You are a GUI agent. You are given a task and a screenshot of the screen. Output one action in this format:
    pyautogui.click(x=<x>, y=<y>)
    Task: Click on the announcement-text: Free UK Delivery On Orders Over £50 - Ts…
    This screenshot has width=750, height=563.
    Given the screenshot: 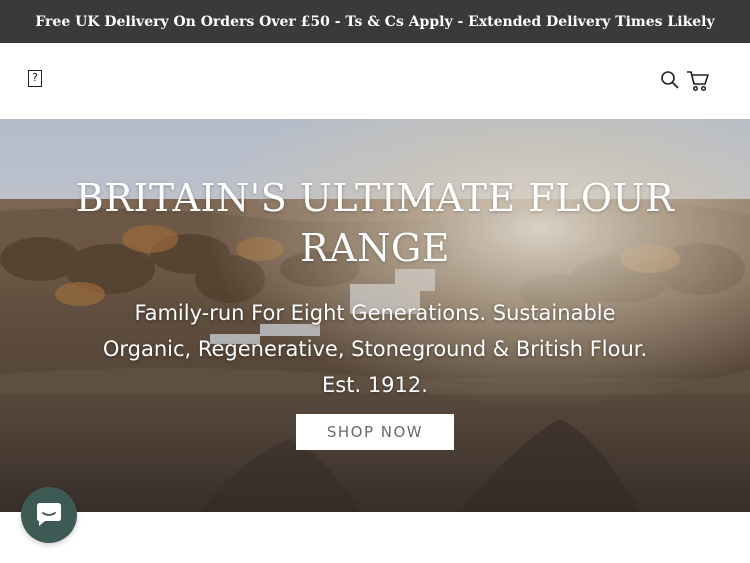 What is the action you would take?
    pyautogui.click(x=375, y=21)
    